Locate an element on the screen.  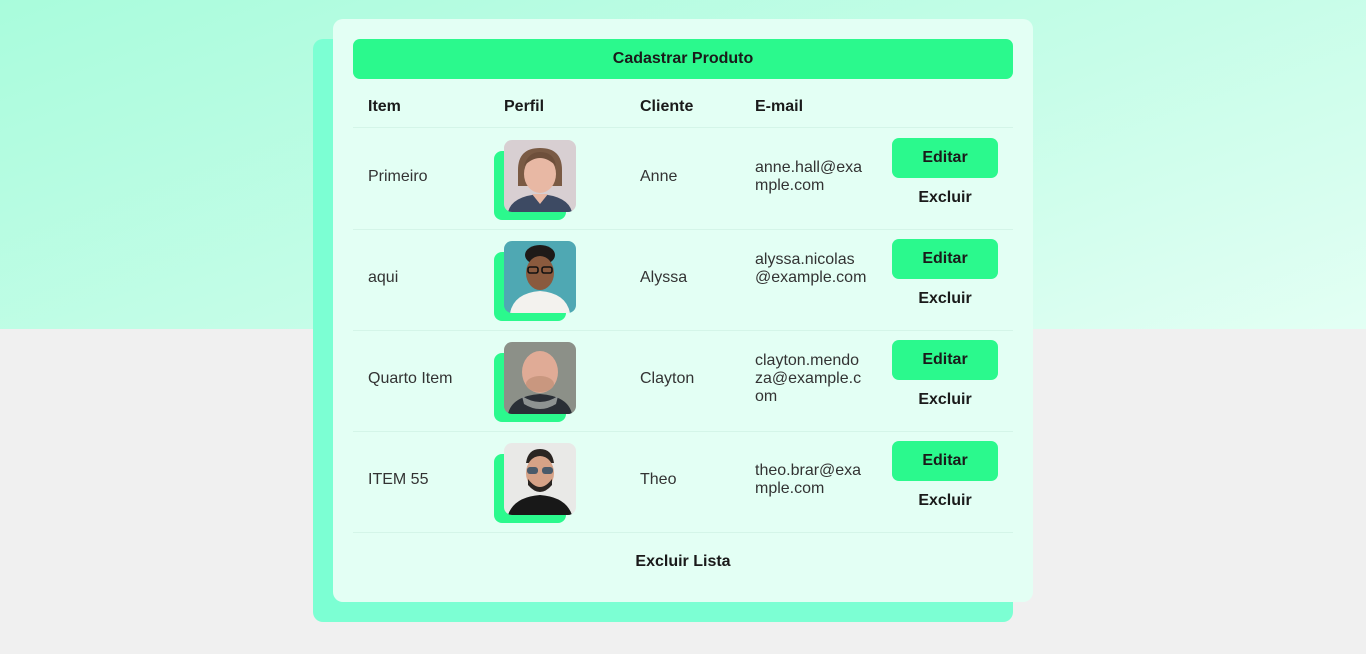
excluir-lista-button: Excluir Lista is located at coordinates (683, 562).